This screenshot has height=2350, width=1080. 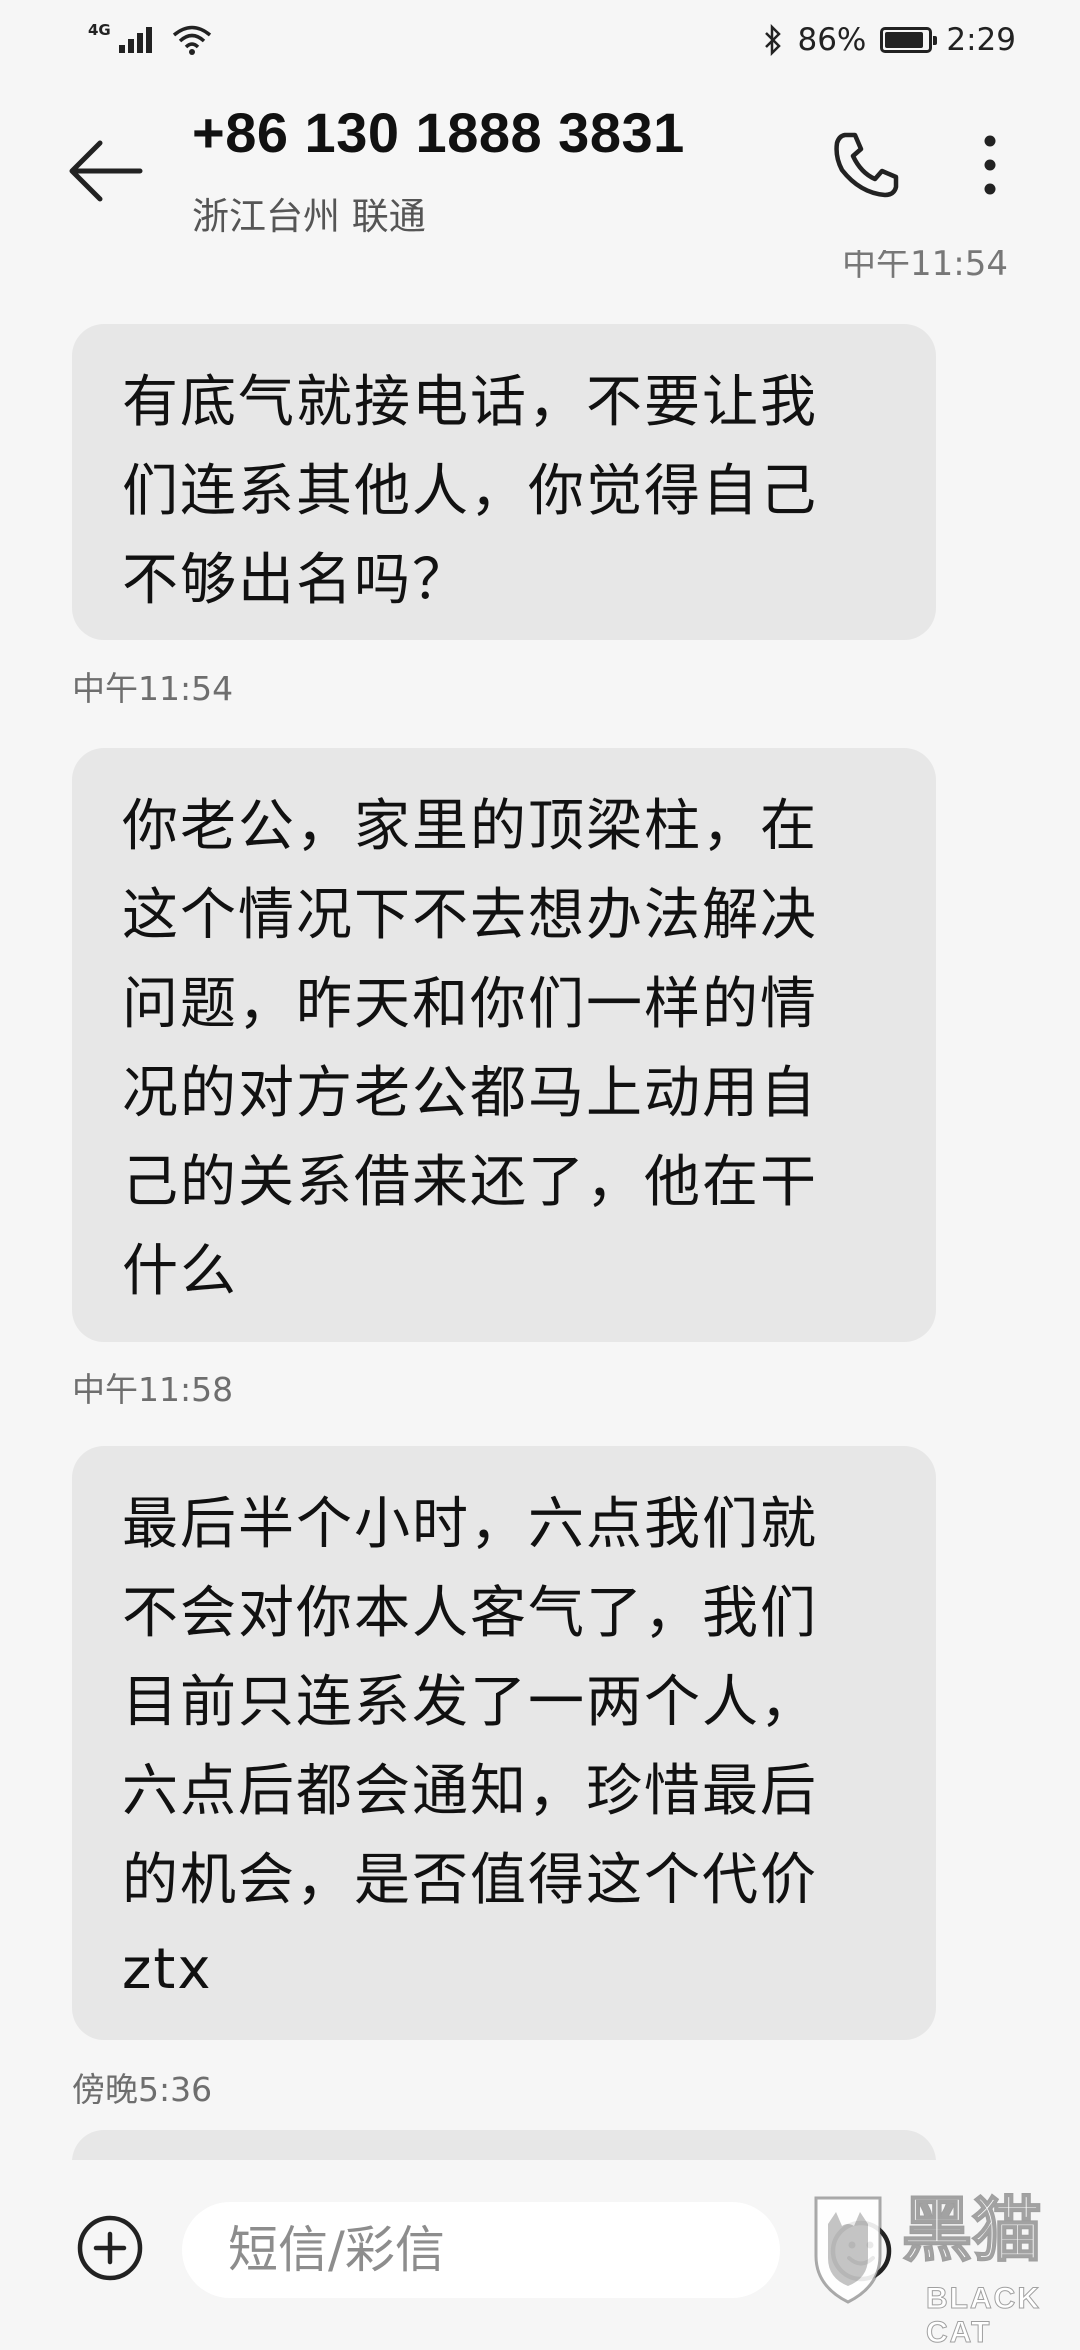 What do you see at coordinates (309, 216) in the screenshot?
I see `contact-location: 浙江台州 联通` at bounding box center [309, 216].